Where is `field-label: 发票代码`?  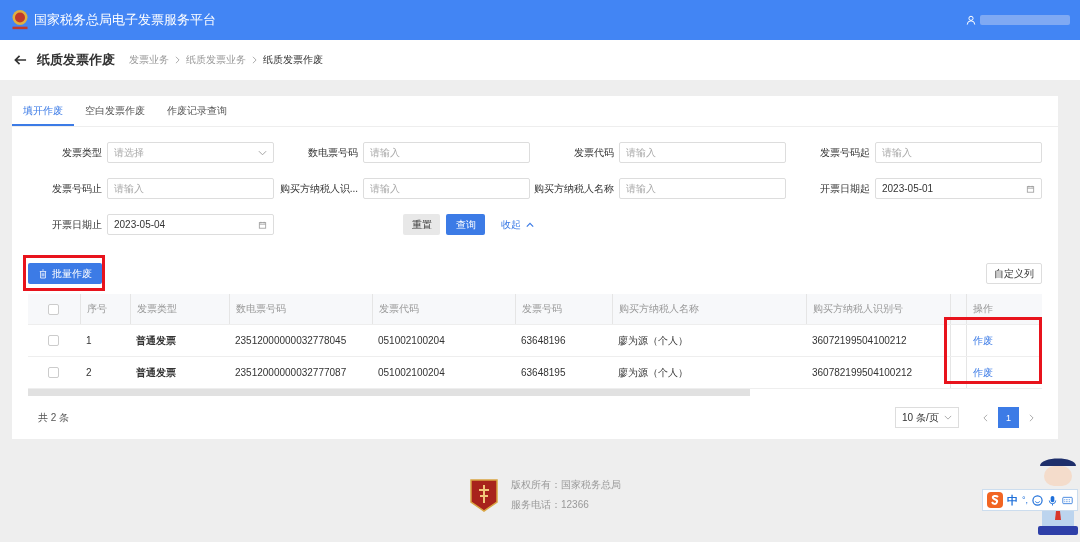
field-label: 发票代码 is located at coordinates (593, 152).